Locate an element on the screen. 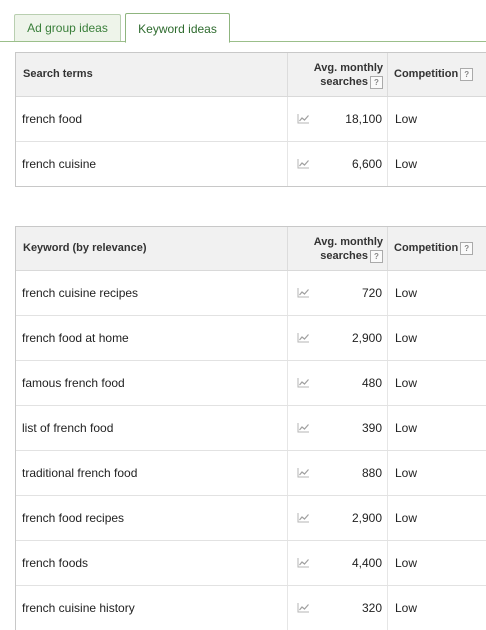 The image size is (486, 630). table-row: list of french food 390 Low is located at coordinates (251, 428).